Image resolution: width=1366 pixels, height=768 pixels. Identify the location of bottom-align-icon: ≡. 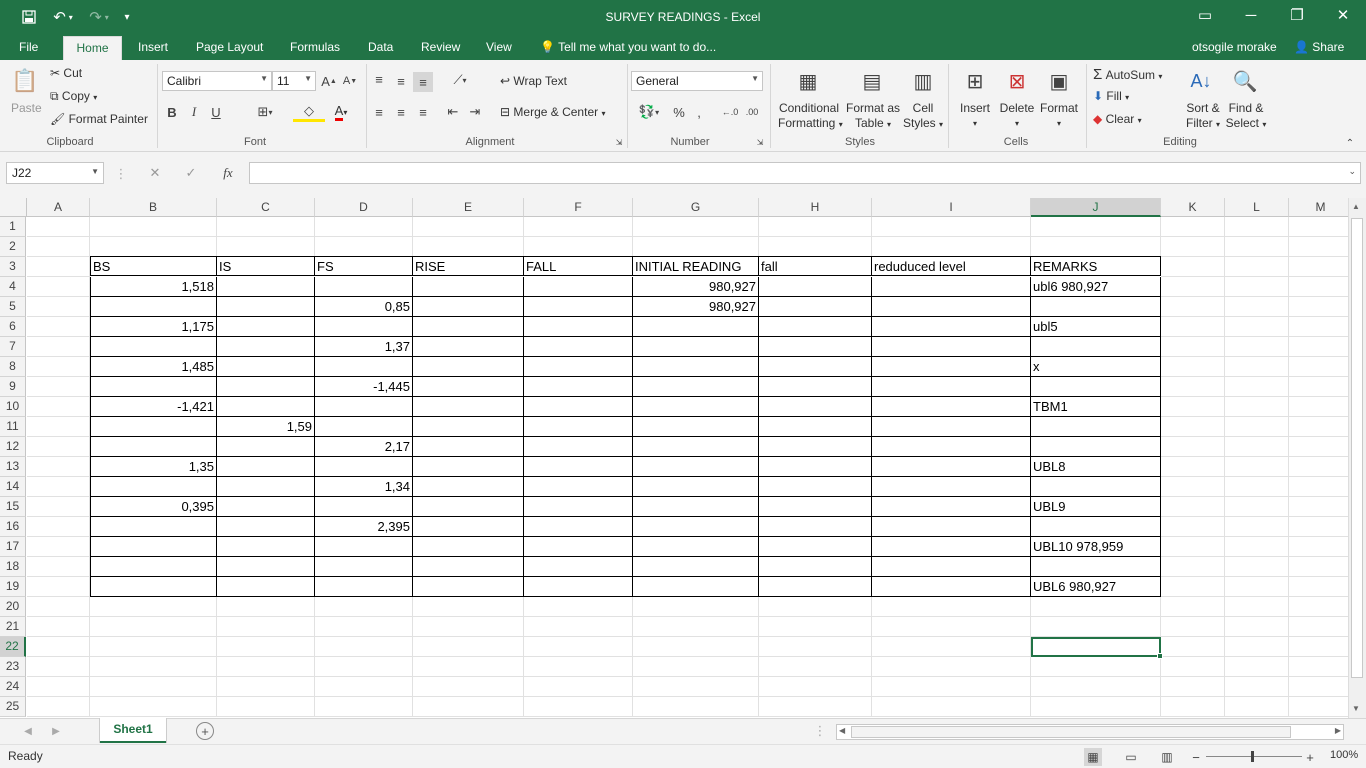
(423, 82).